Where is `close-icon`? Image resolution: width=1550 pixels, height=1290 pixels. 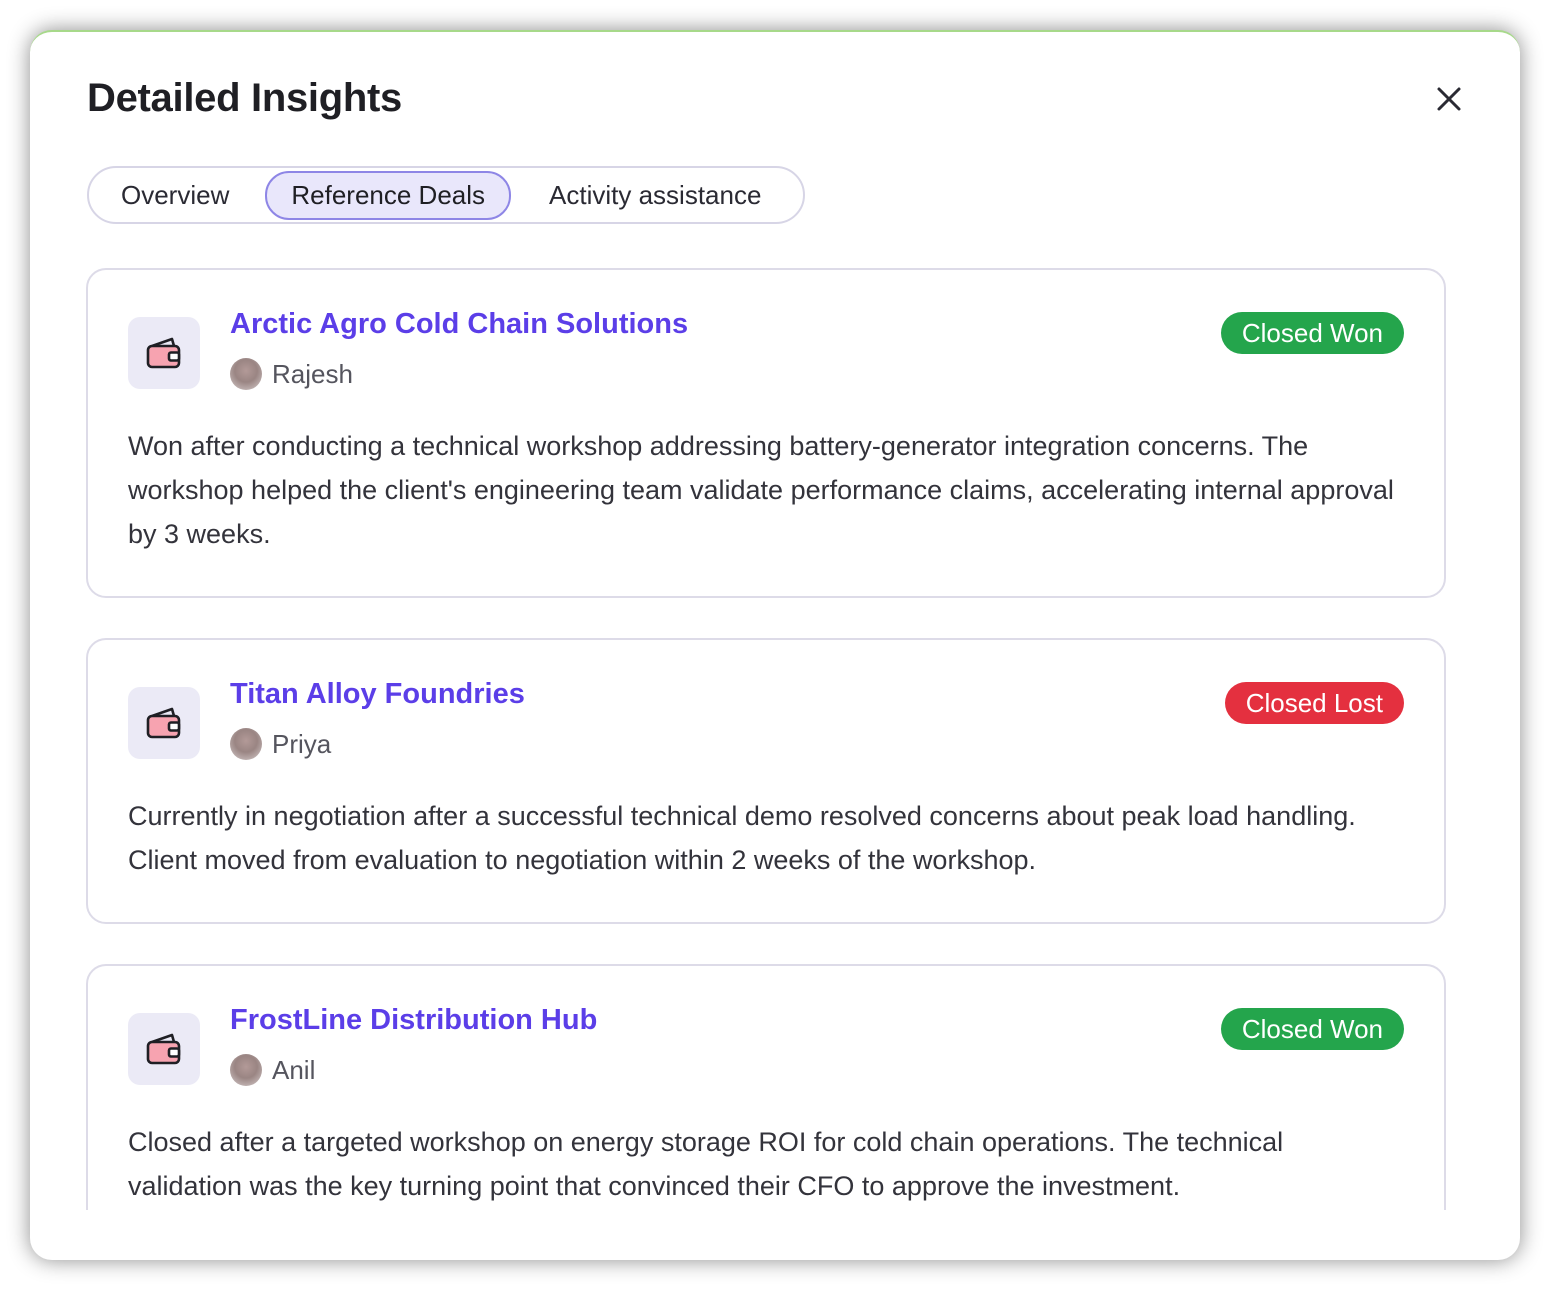
close-icon is located at coordinates (1449, 99).